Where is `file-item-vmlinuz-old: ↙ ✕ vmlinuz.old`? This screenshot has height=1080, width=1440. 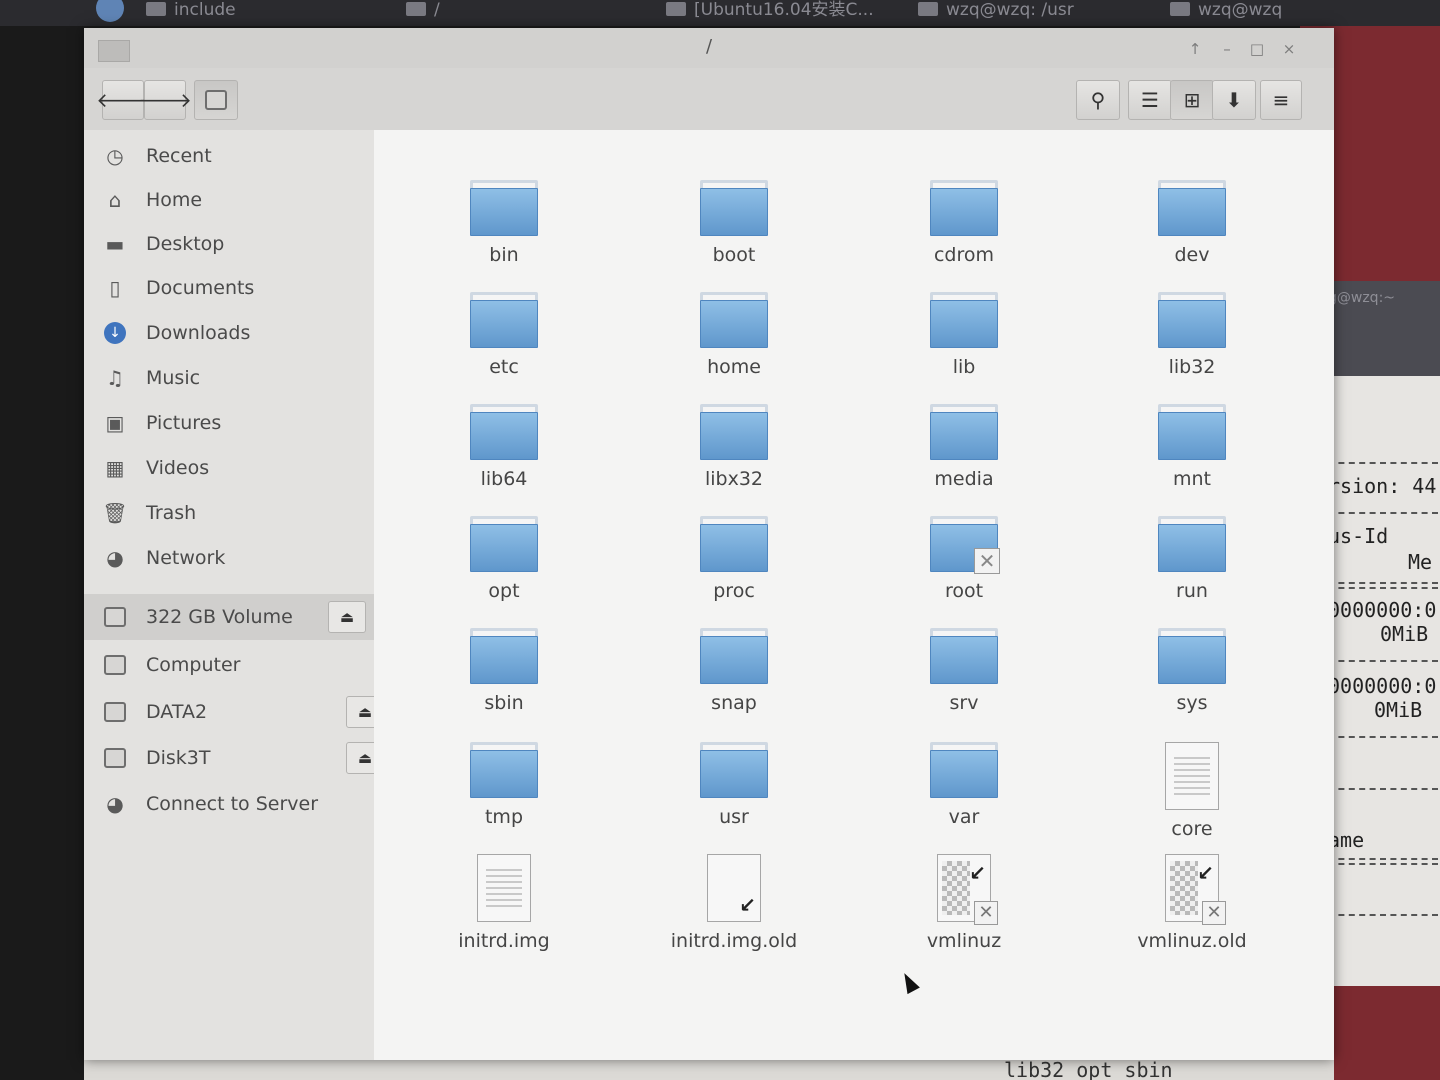 file-item-vmlinuz-old: ↙ ✕ vmlinuz.old is located at coordinates (1192, 906).